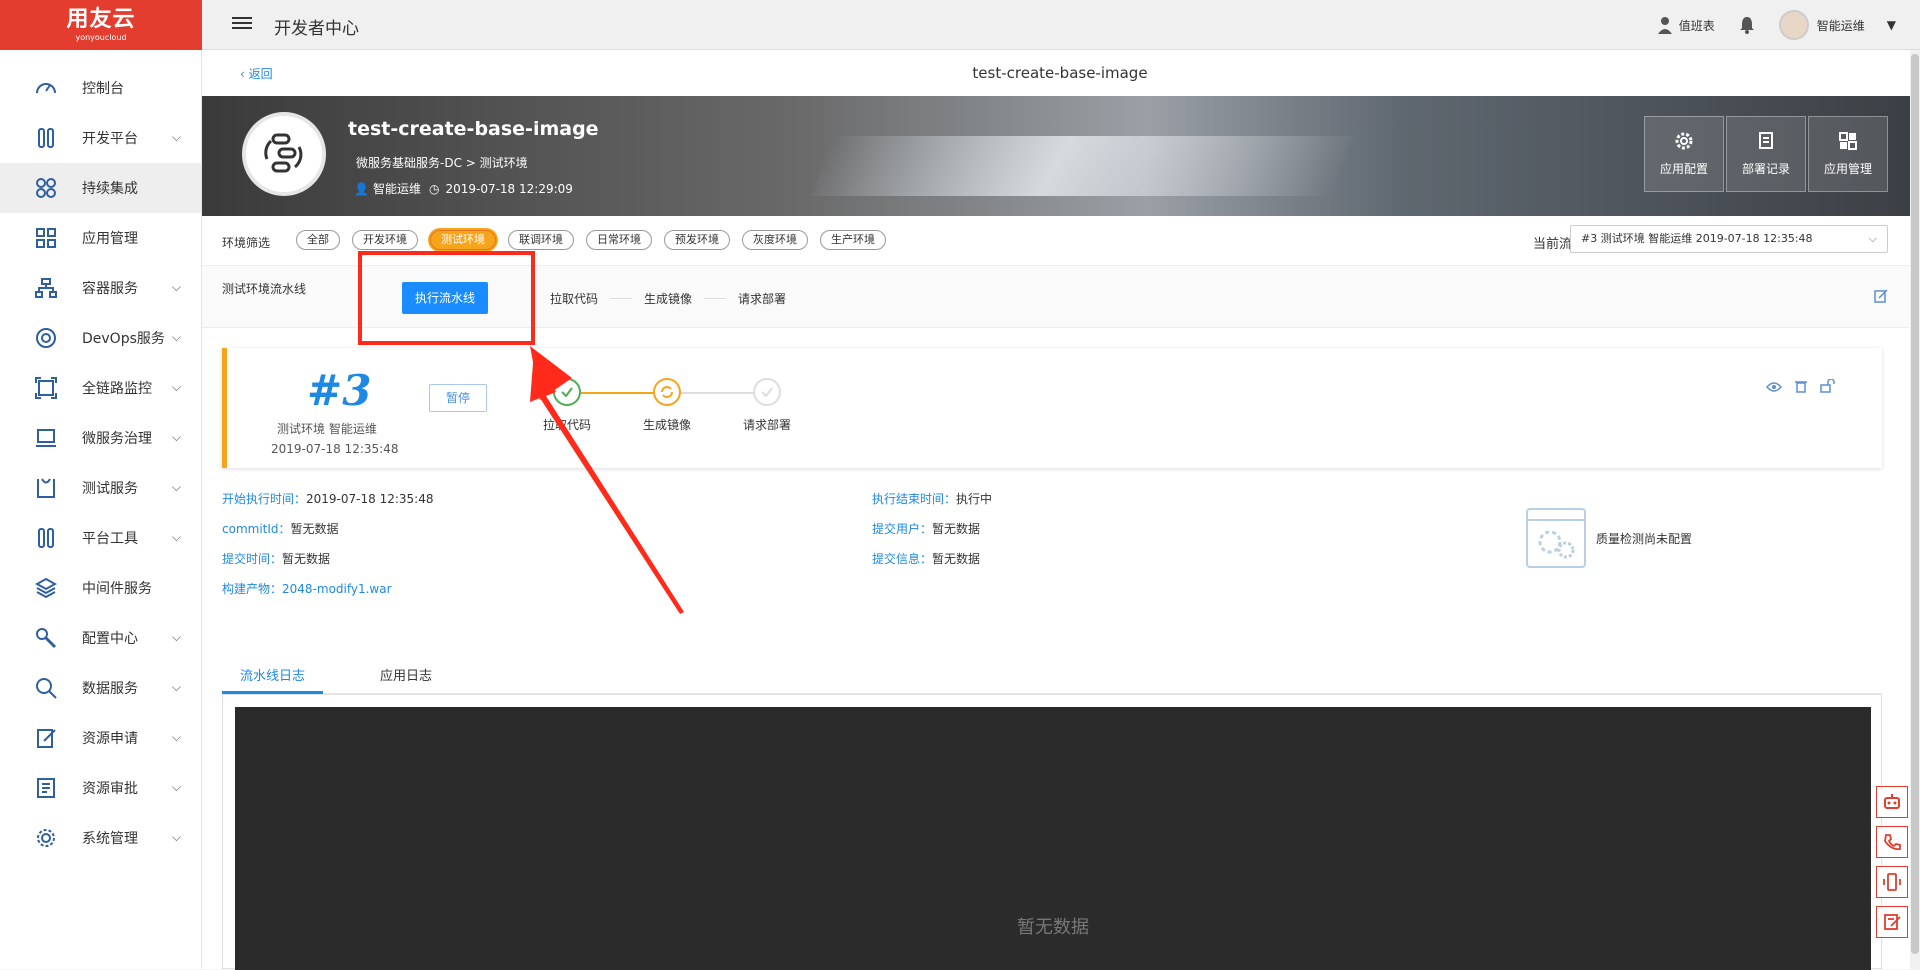 Image resolution: width=1920 pixels, height=970 pixels. I want to click on sidebar-item-tracing: 全链路监控 ⌵, so click(100, 388).